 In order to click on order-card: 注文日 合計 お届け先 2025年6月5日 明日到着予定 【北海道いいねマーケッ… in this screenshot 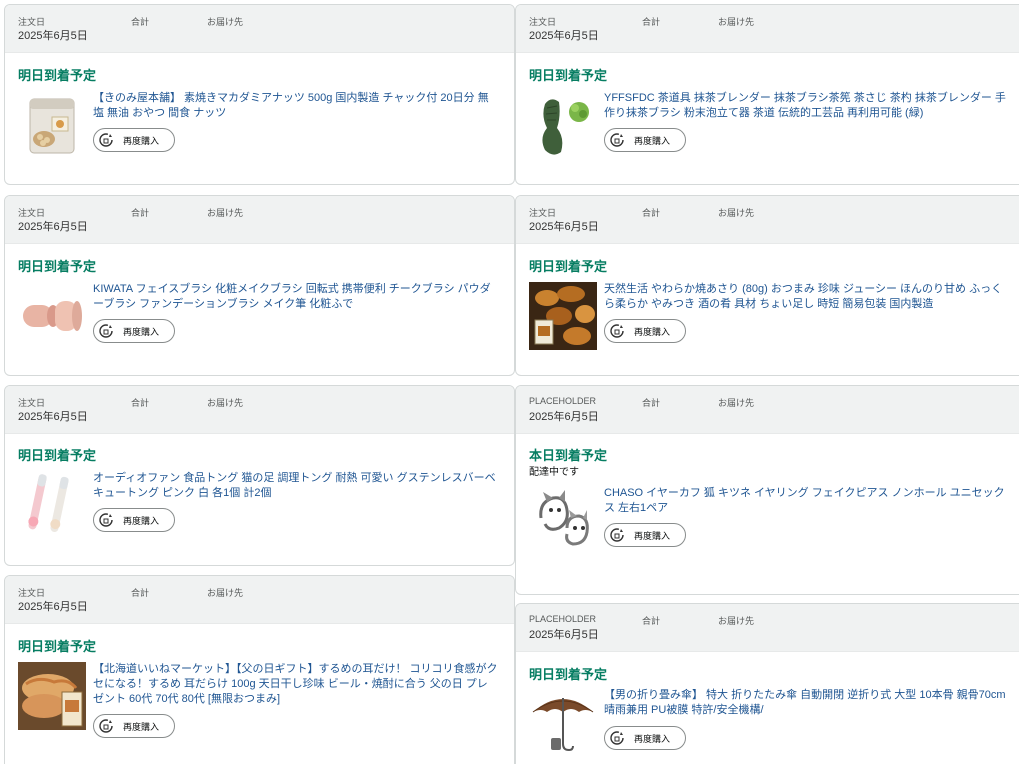, I will do `click(259, 669)`.